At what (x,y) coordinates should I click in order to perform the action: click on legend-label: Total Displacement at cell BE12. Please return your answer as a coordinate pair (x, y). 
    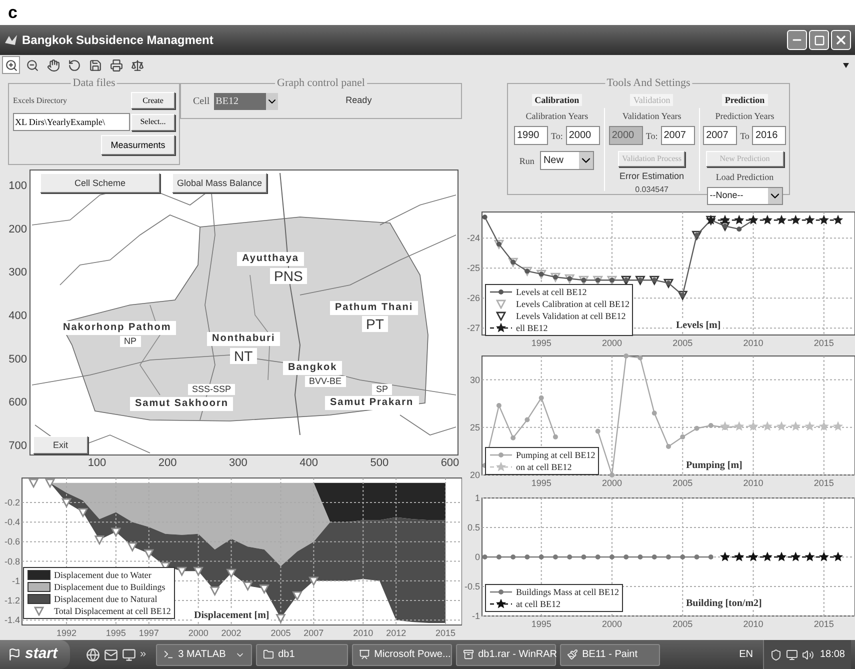
    Looking at the image, I should click on (112, 611).